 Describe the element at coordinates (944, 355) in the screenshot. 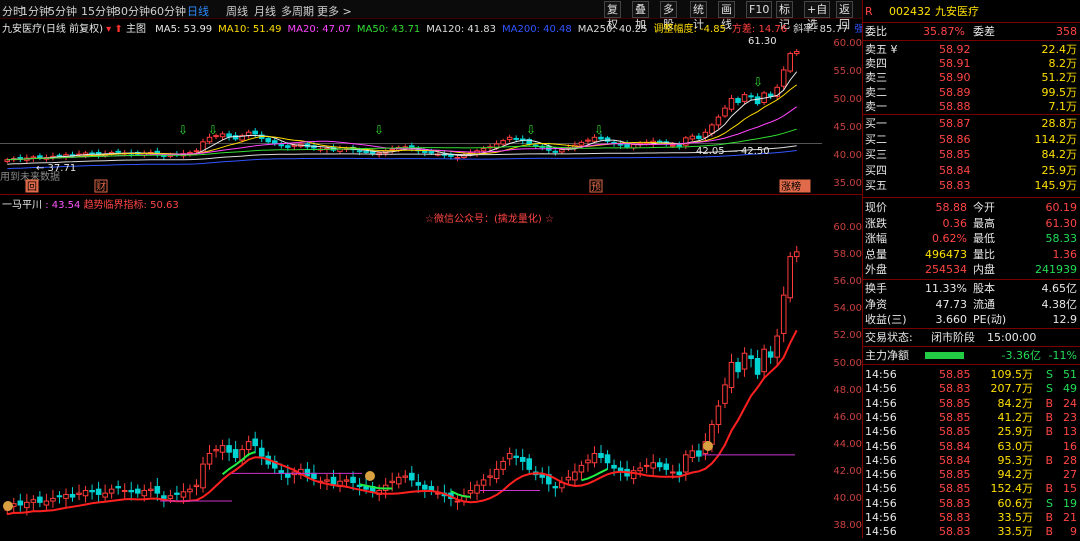

I see `main-flow-bar` at that location.